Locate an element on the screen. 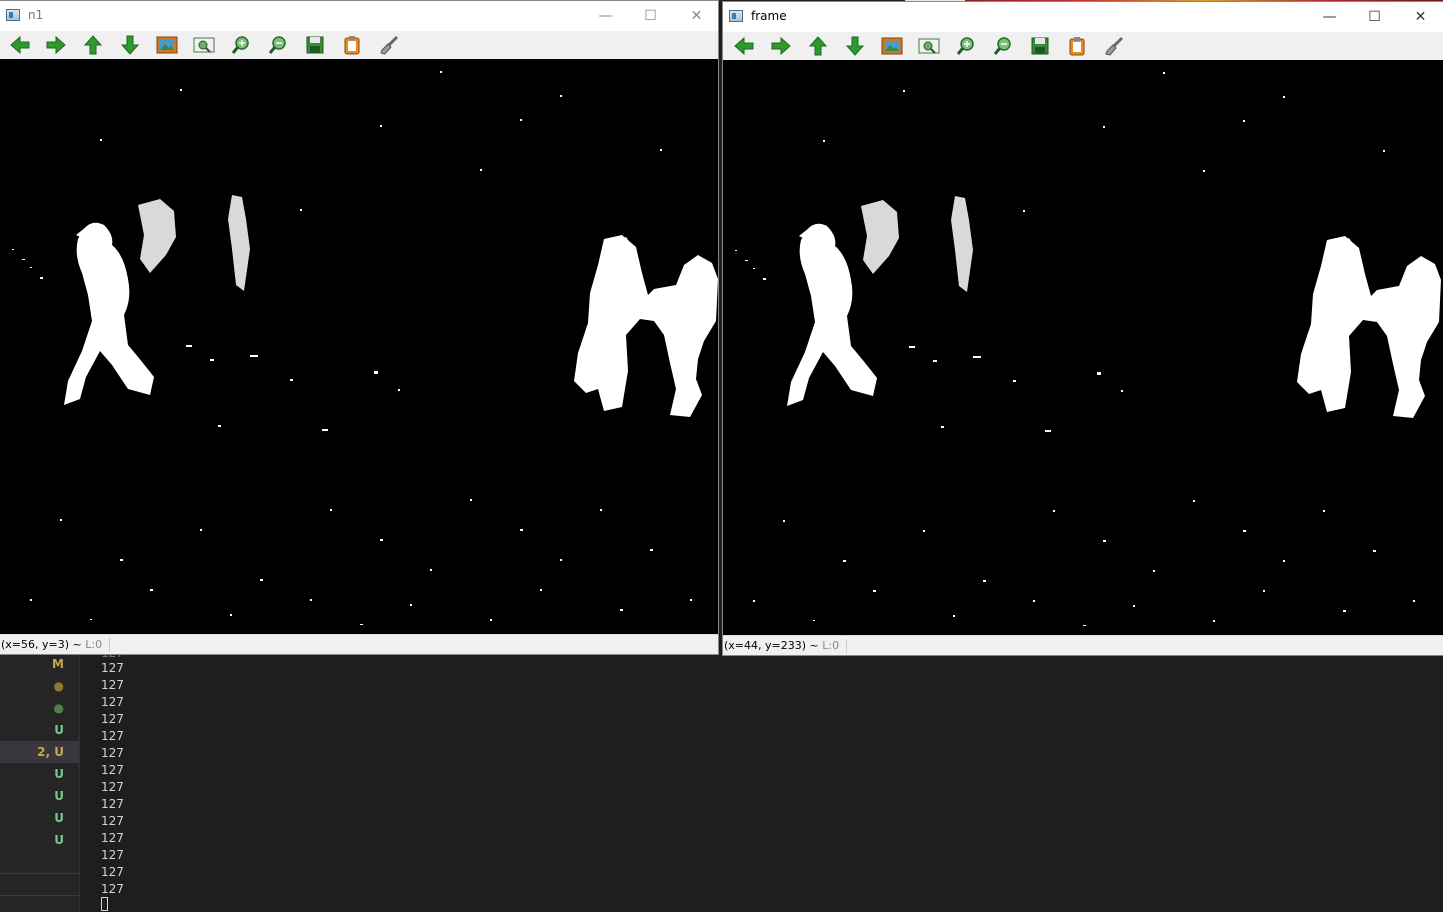 The height and width of the screenshot is (912, 1443). title-bar: n1 — ☐ ✕ is located at coordinates (359, 16).